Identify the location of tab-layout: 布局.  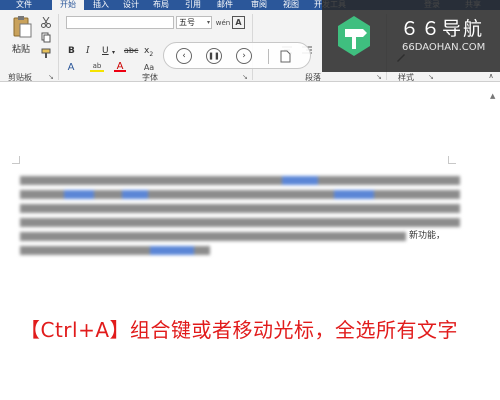
(161, 5).